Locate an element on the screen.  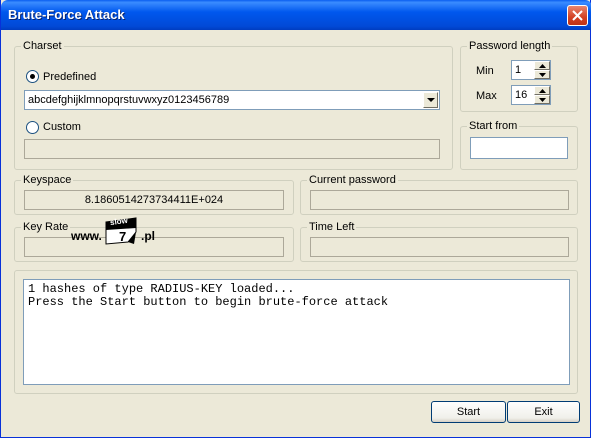
predefined-charset-value: abcdefghijklmnopqrstuvwxyz0123456789 is located at coordinates (129, 100).